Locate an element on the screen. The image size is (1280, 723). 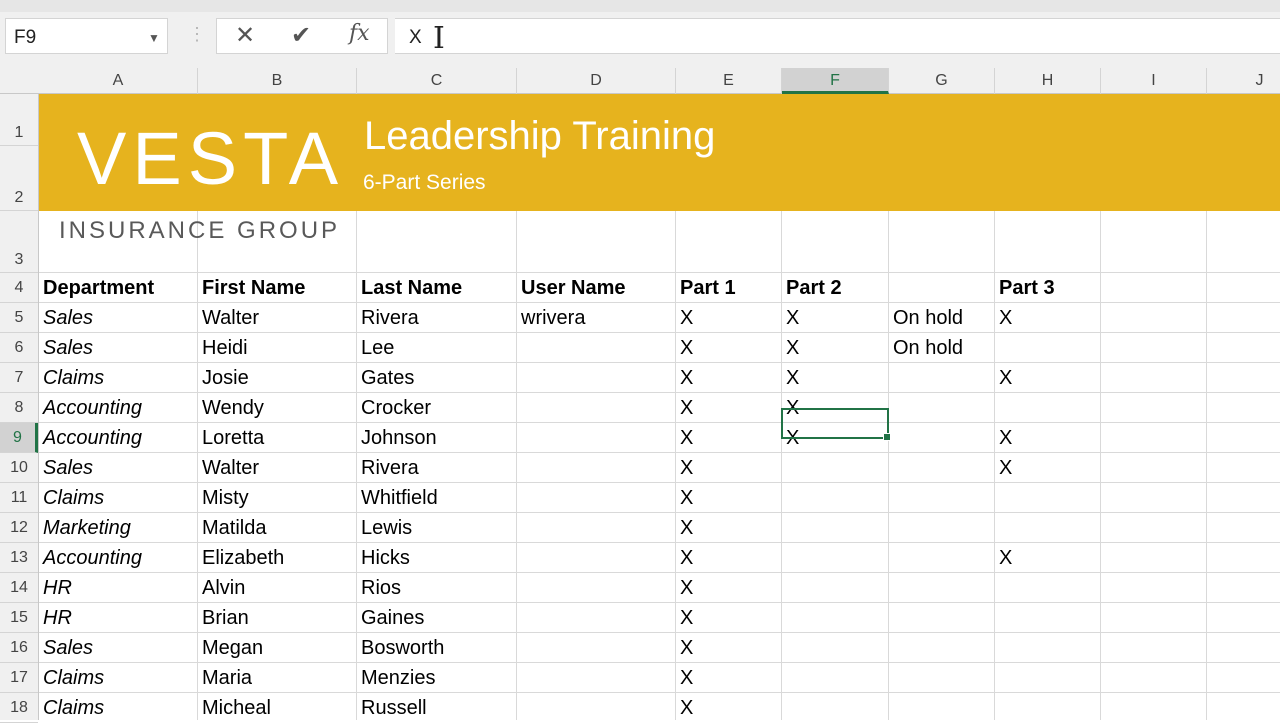
cell-e6: X is located at coordinates (686, 348).